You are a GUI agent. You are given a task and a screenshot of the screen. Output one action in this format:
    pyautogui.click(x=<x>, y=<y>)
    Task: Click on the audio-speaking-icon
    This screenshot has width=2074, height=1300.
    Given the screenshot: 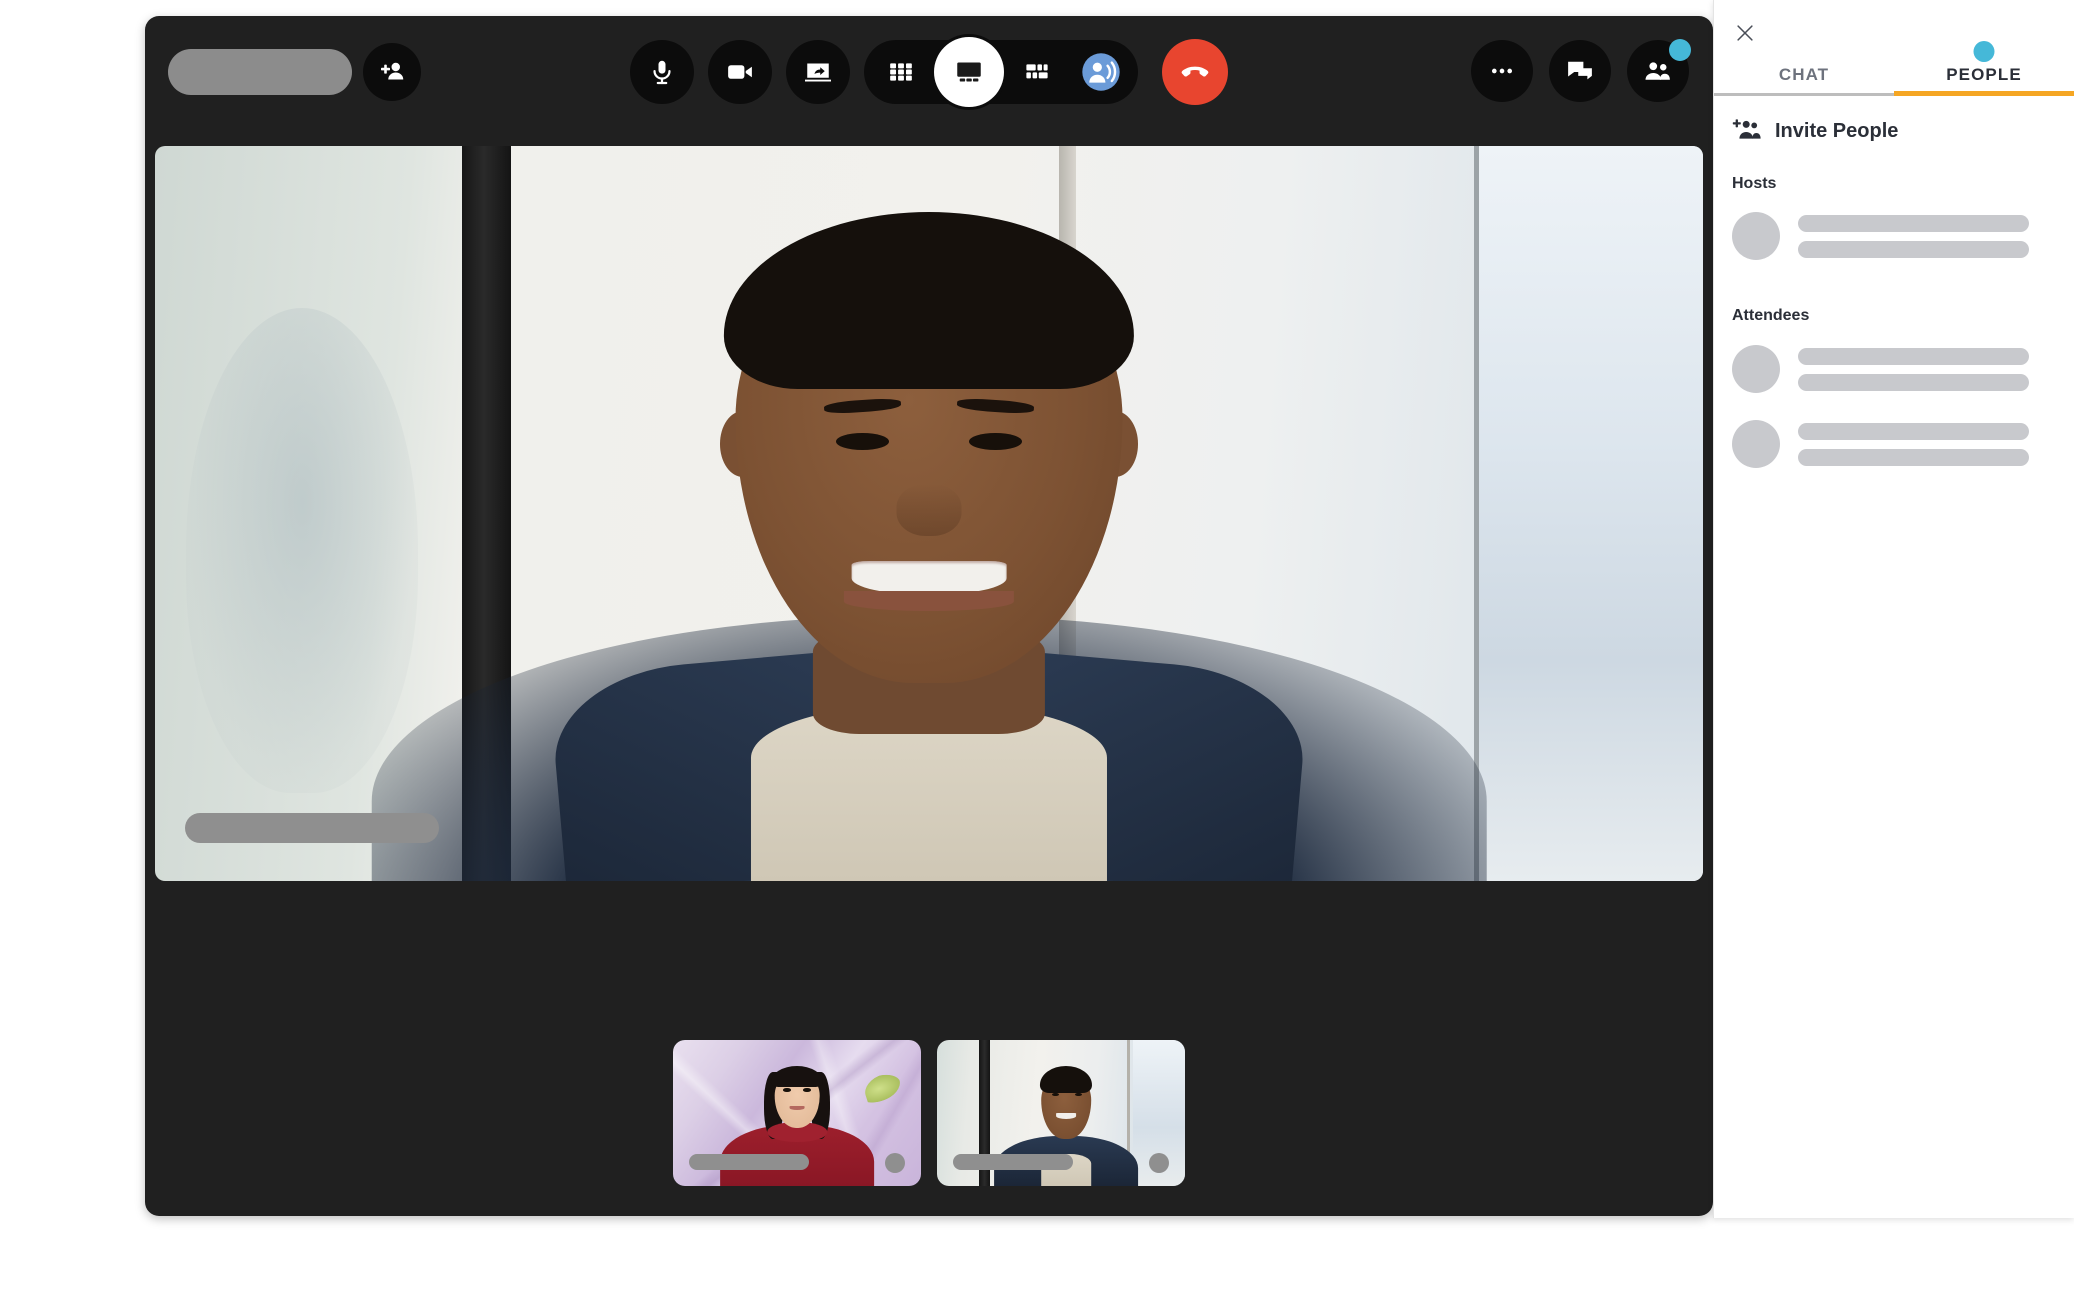 What is the action you would take?
    pyautogui.click(x=1101, y=72)
    